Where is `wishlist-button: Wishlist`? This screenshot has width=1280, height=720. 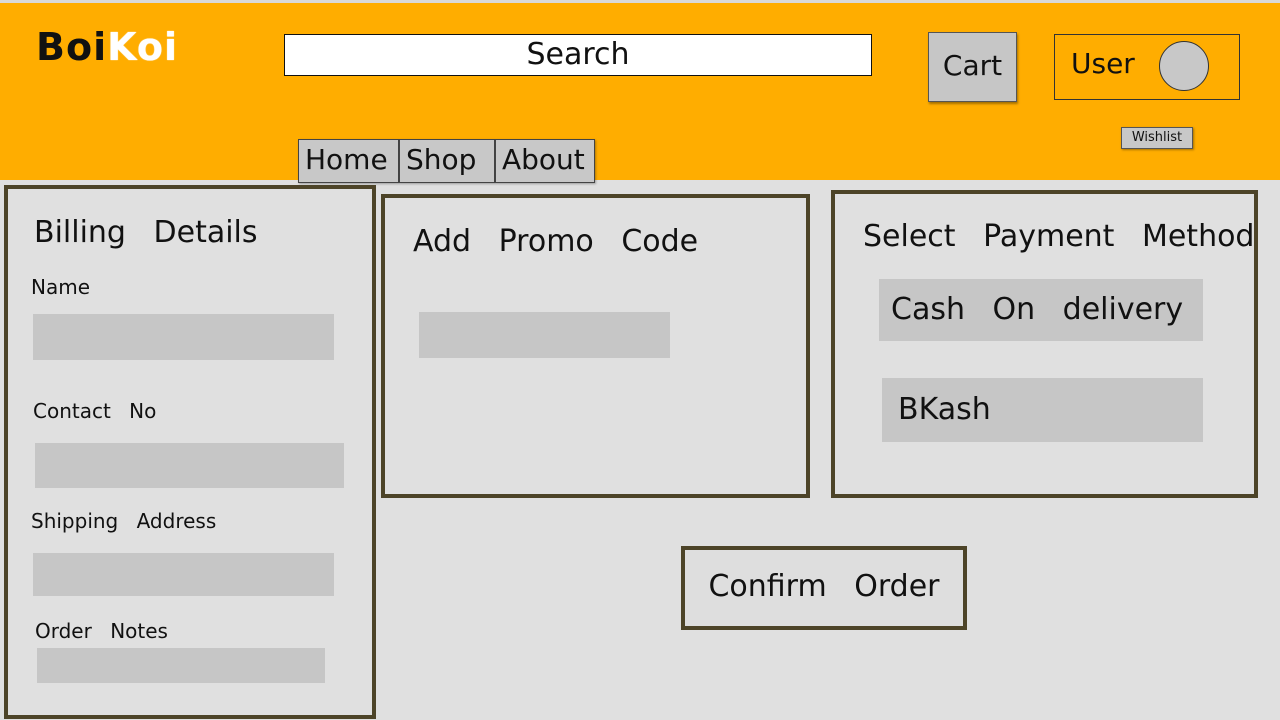
wishlist-button: Wishlist is located at coordinates (1157, 138).